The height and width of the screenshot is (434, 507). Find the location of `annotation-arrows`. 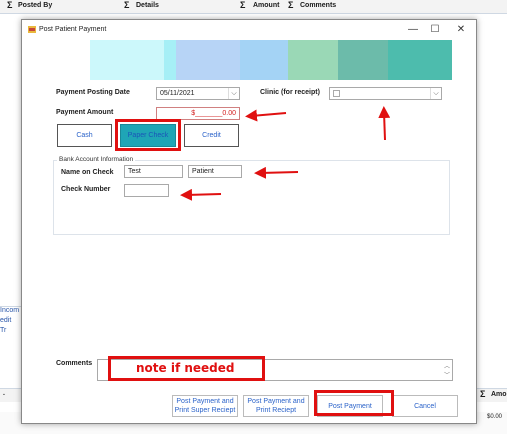

annotation-arrows is located at coordinates (285, 153).